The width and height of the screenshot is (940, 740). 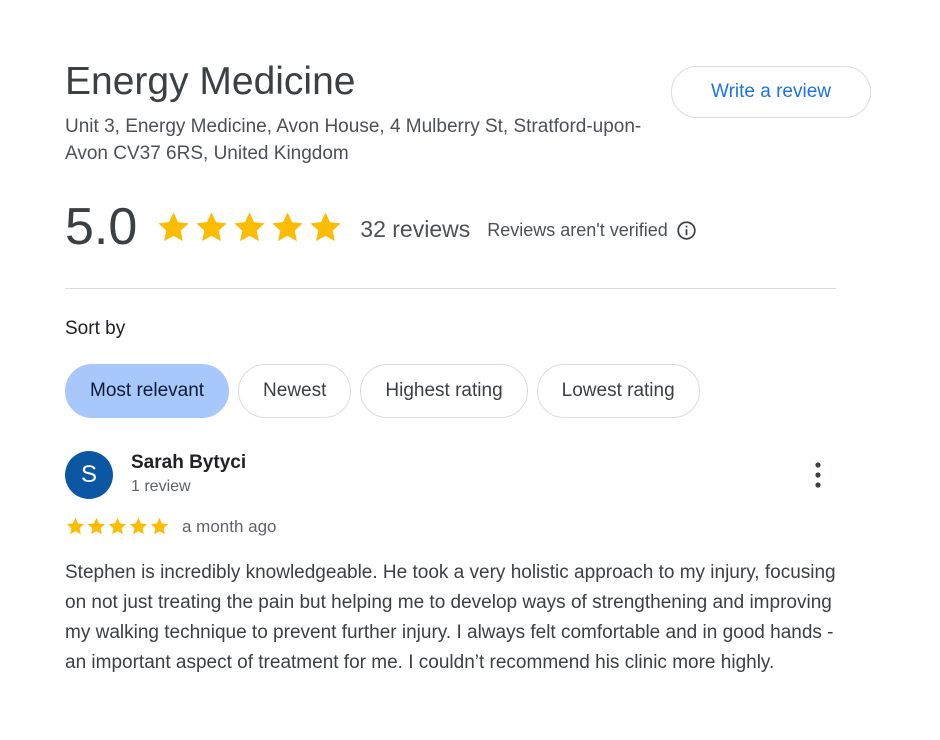 What do you see at coordinates (95, 328) in the screenshot?
I see `sort-label: Sort by` at bounding box center [95, 328].